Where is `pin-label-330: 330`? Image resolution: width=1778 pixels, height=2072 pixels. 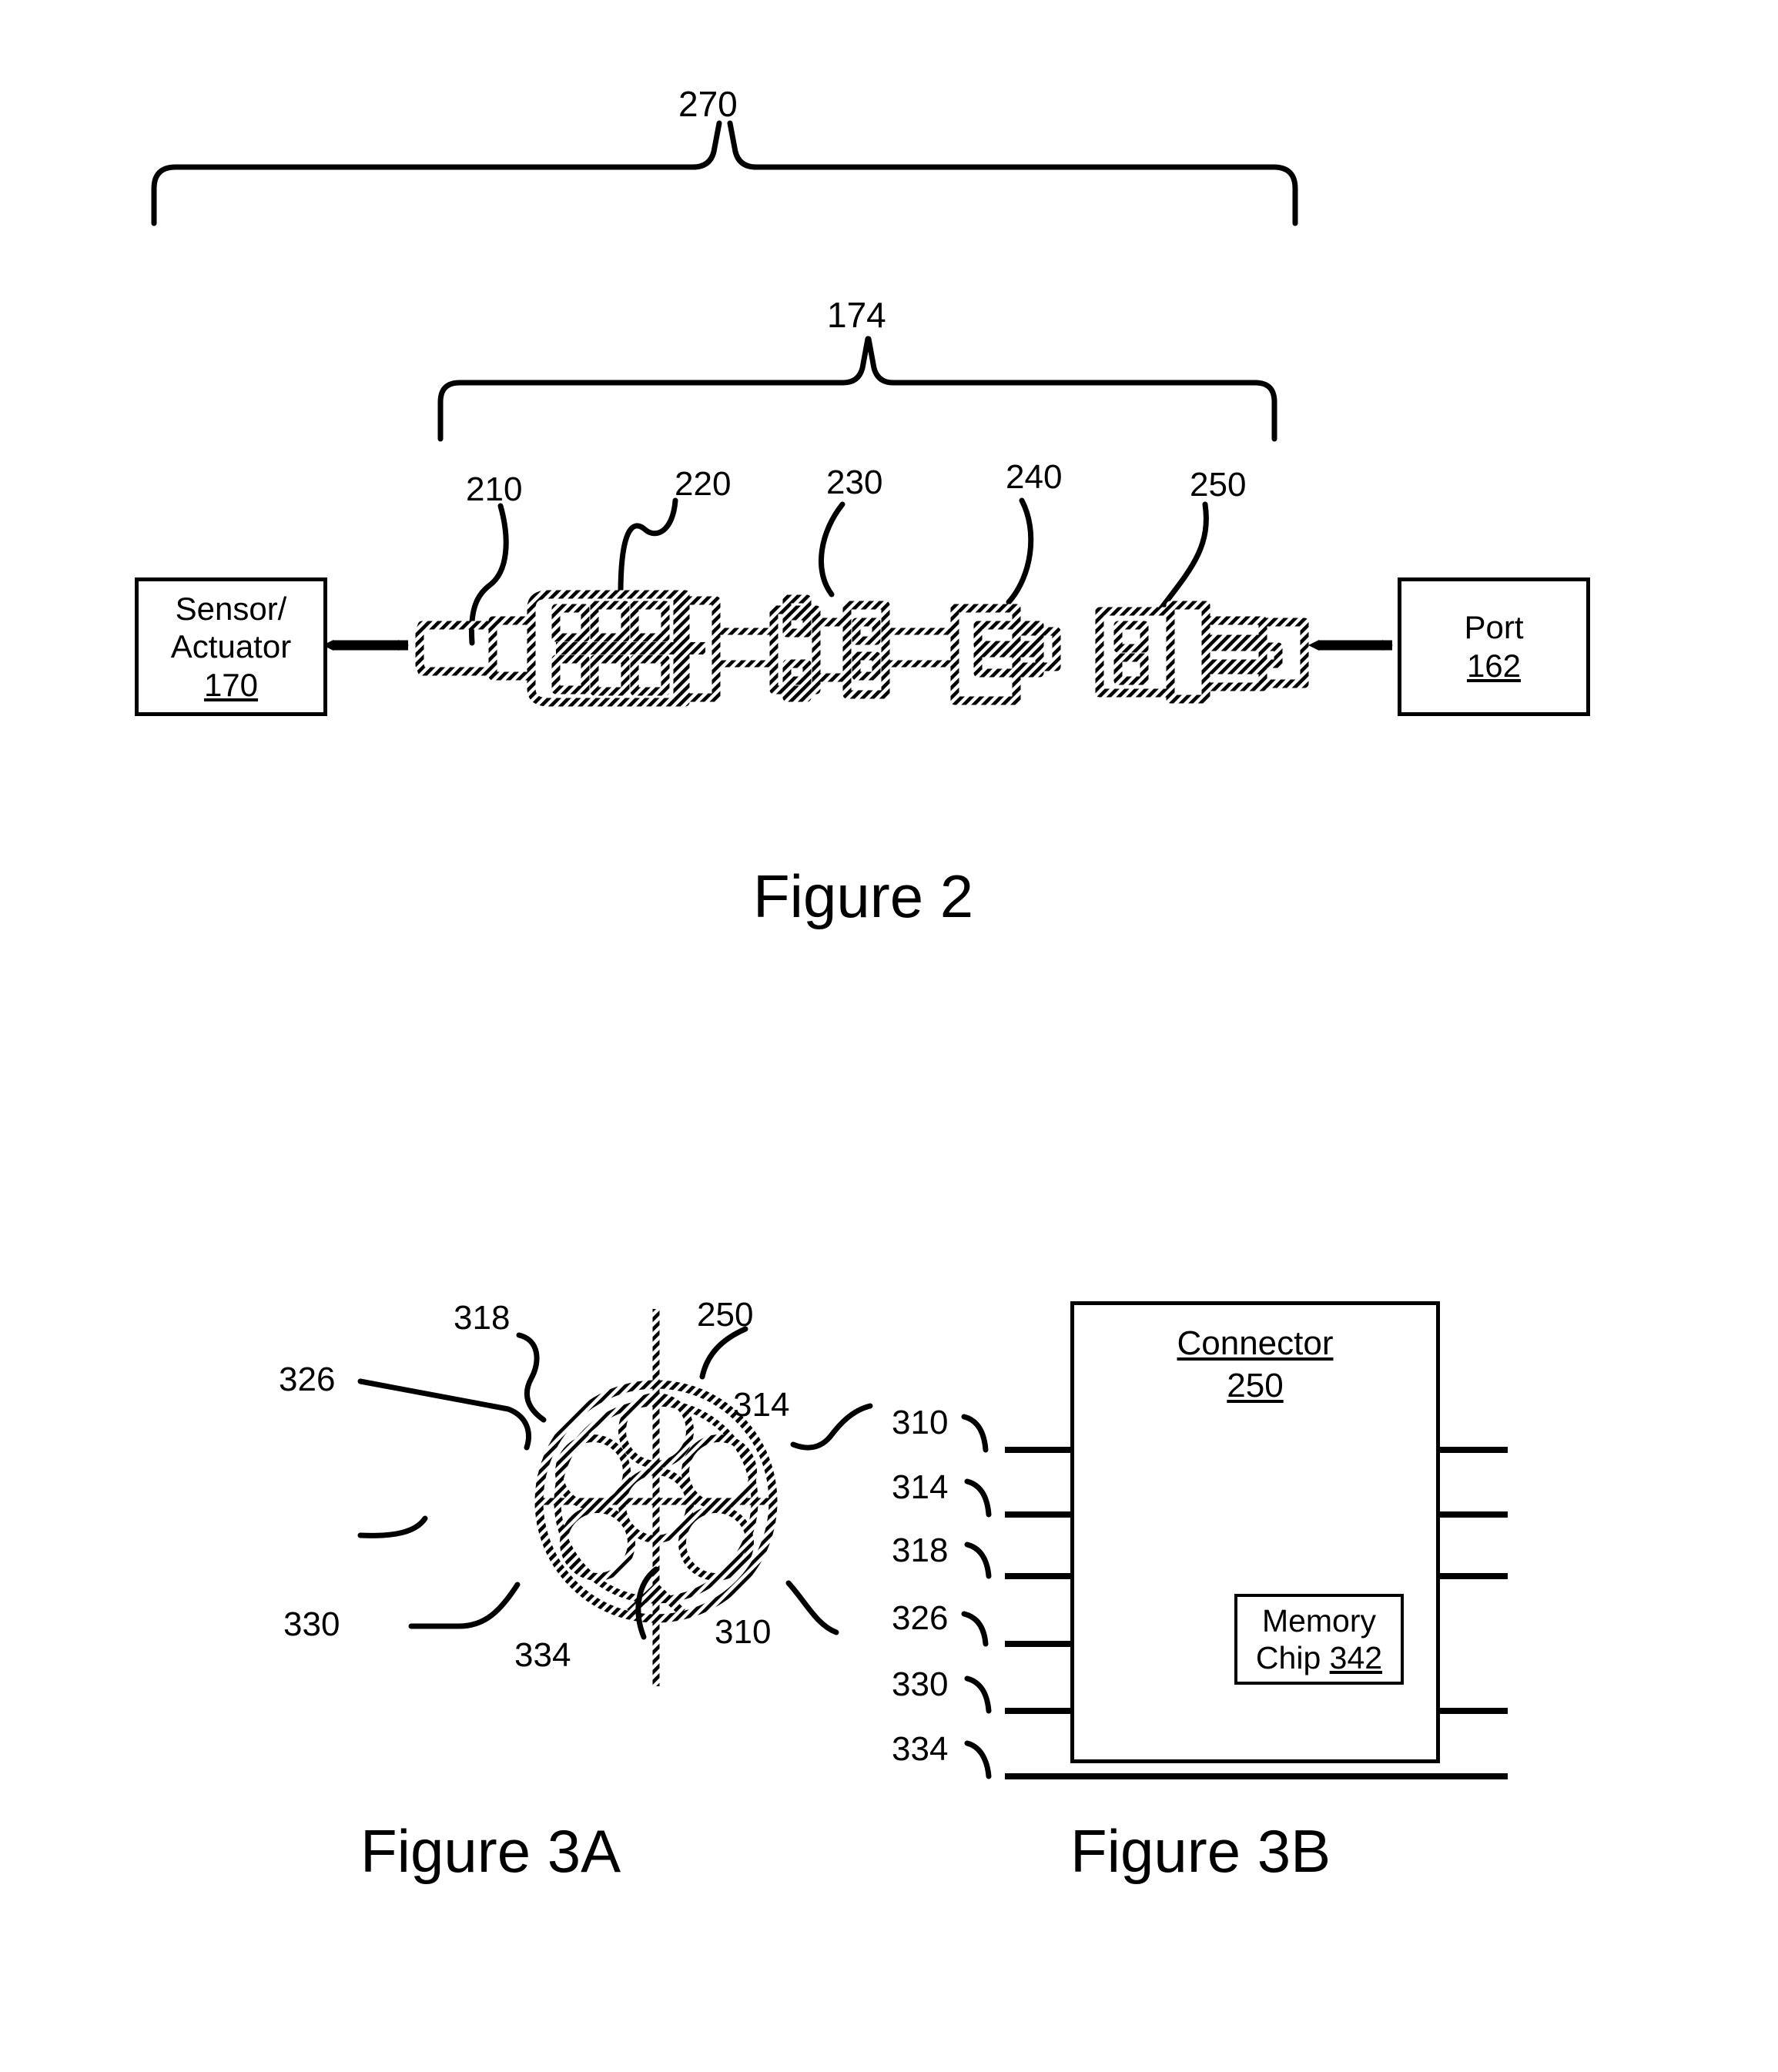 pin-label-330: 330 is located at coordinates (920, 1684).